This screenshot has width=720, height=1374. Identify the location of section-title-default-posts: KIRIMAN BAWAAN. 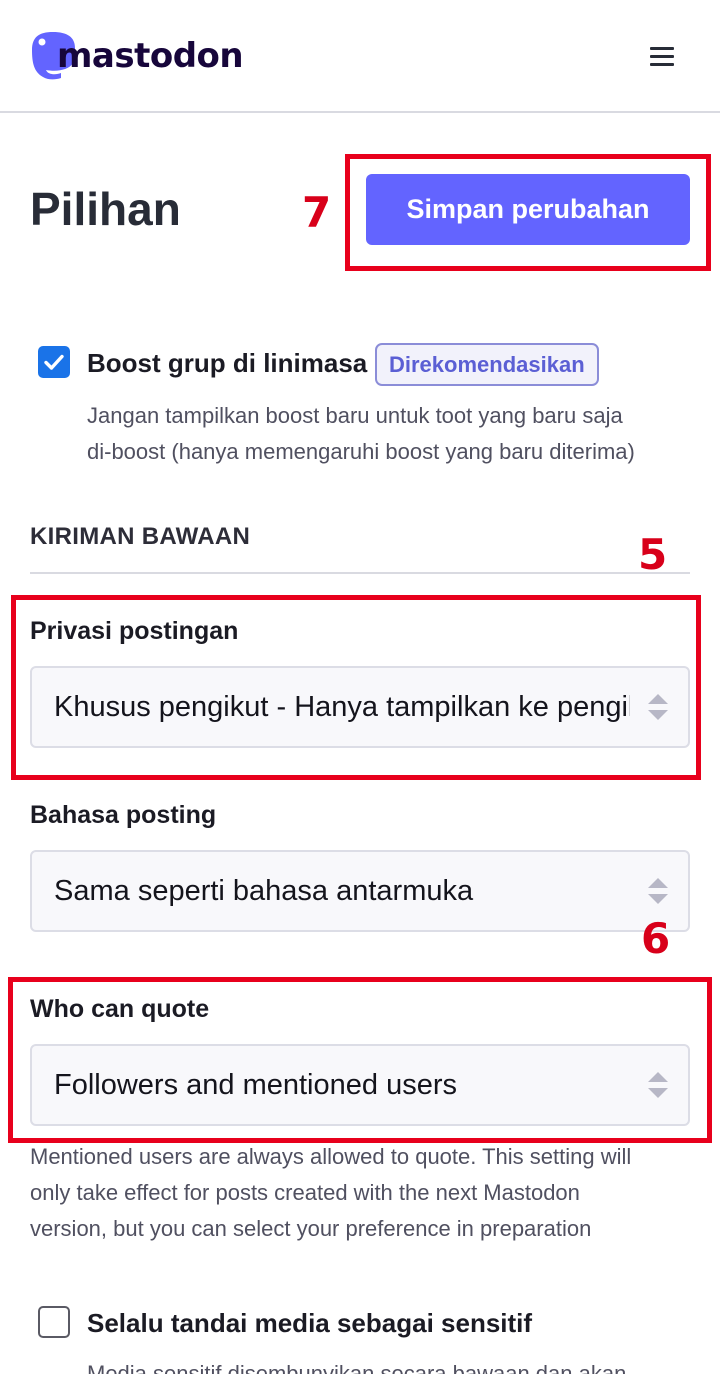
(140, 536).